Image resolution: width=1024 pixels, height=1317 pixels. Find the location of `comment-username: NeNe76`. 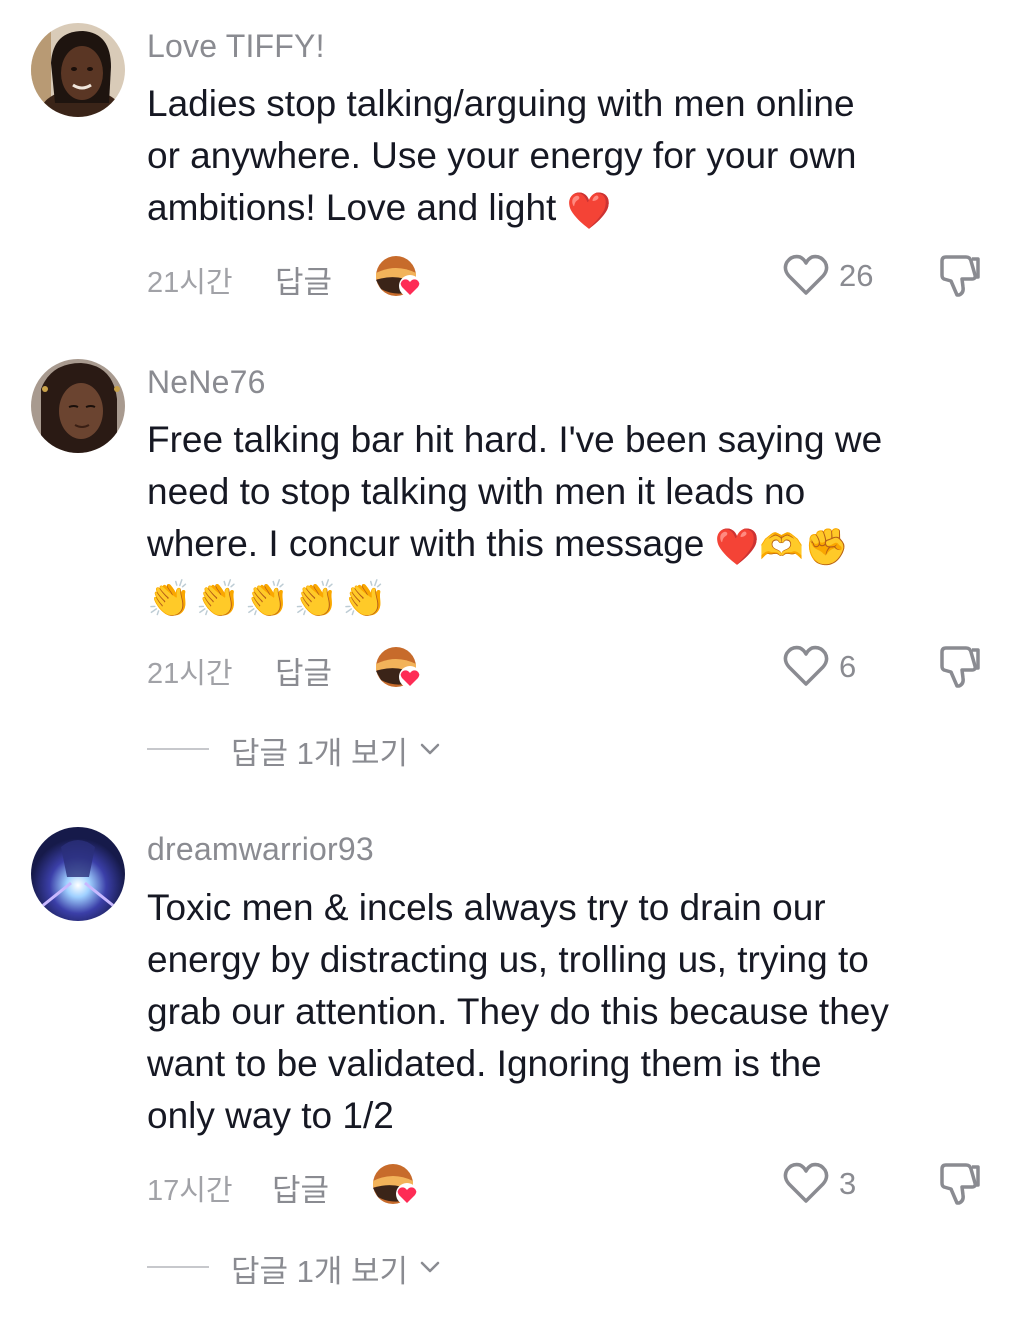

comment-username: NeNe76 is located at coordinates (206, 382).